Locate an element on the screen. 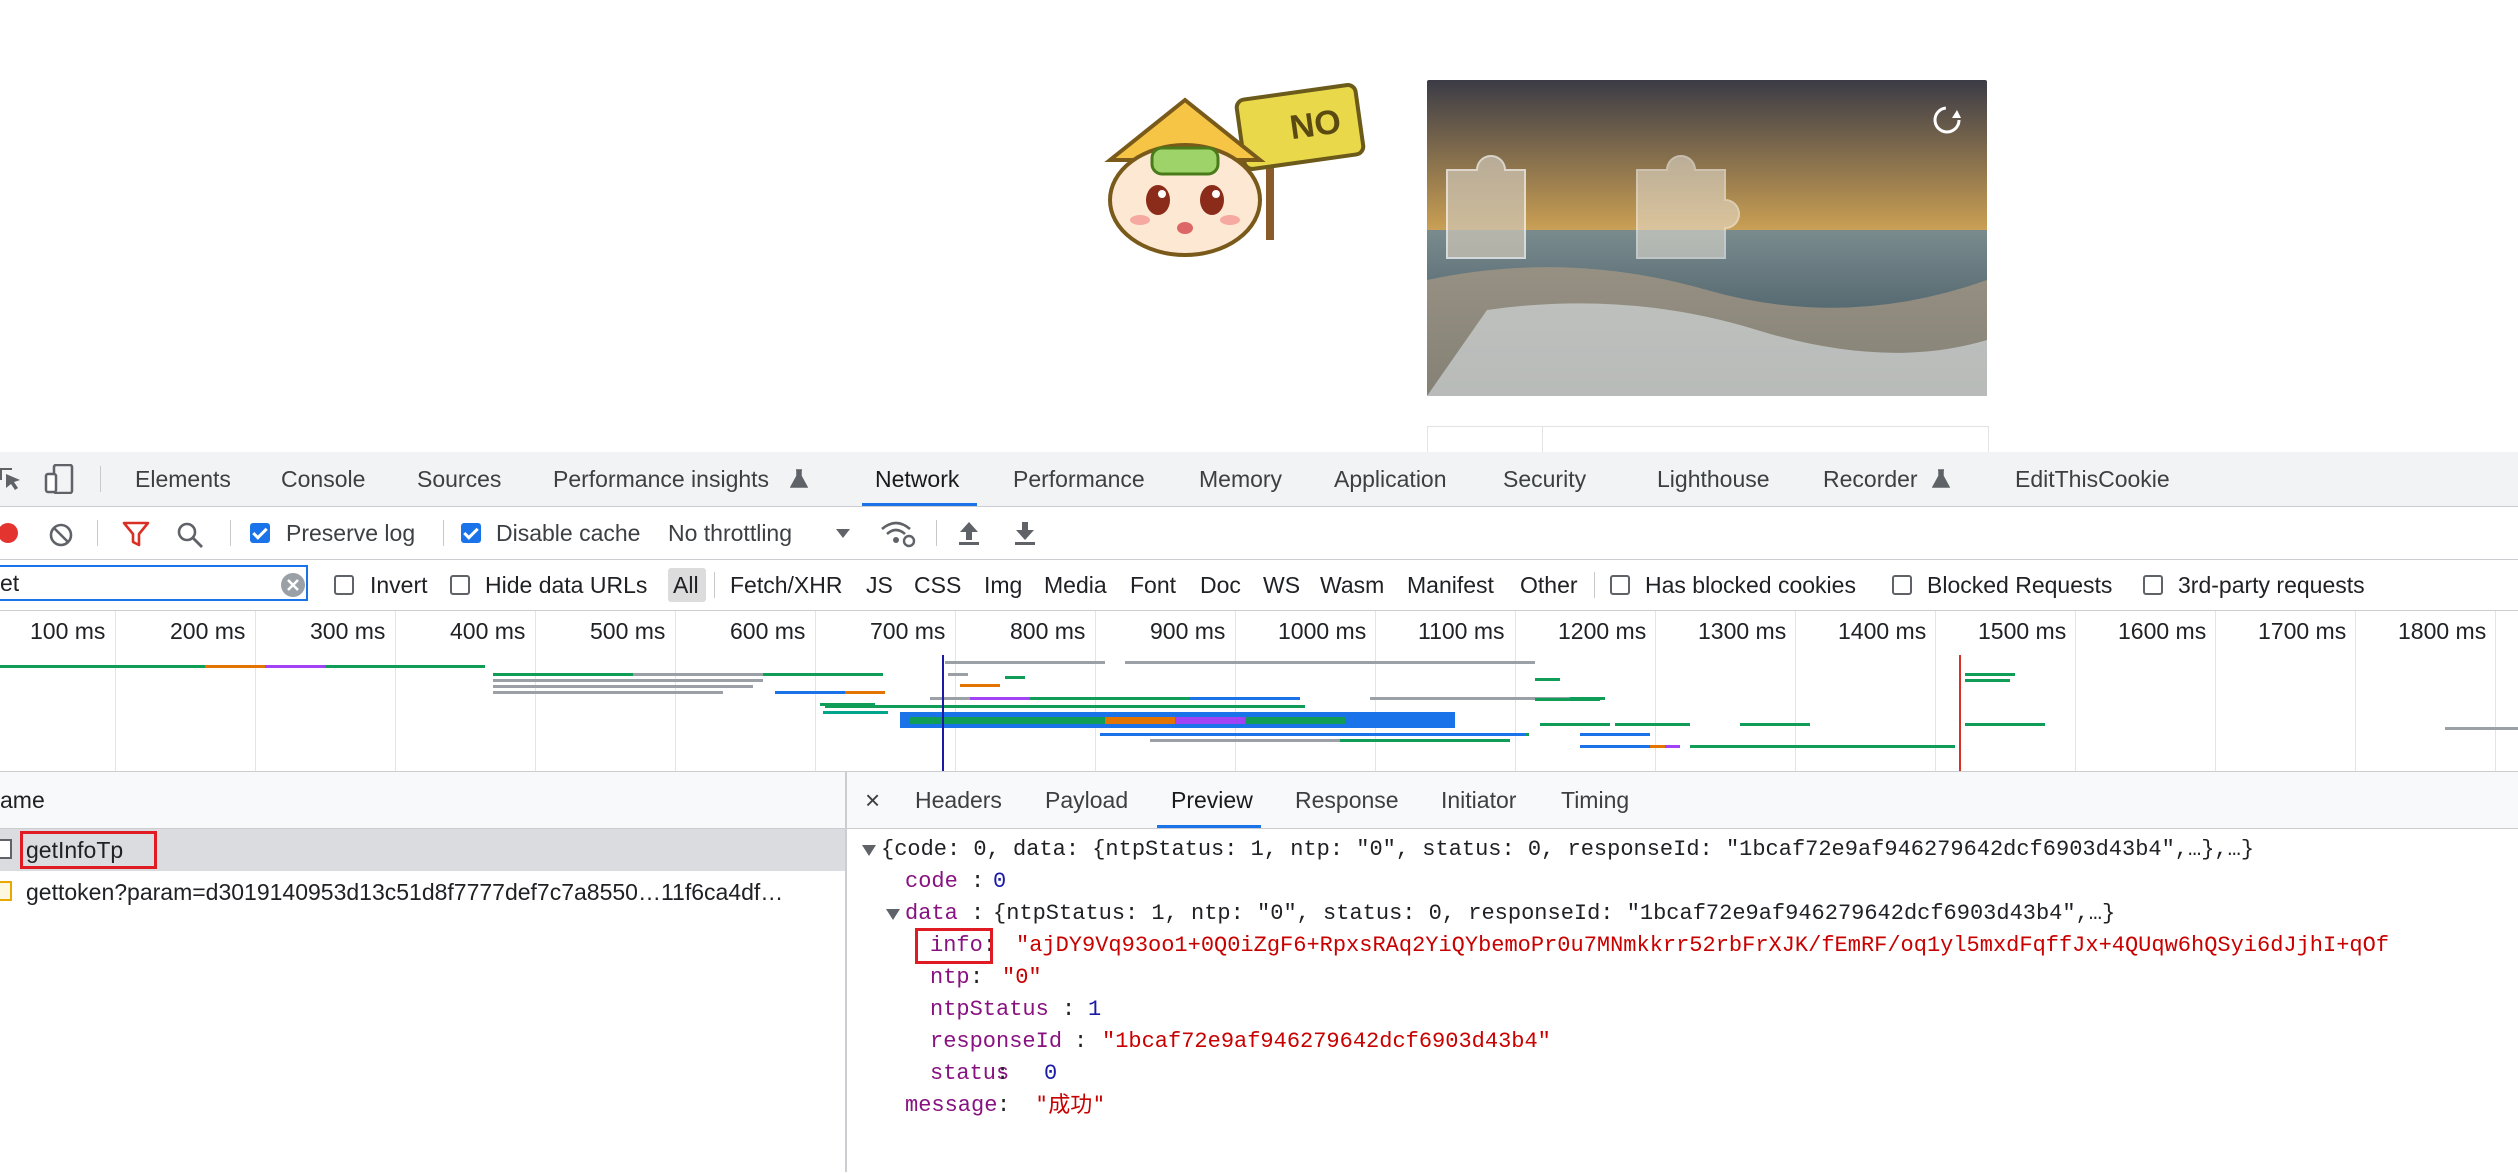  hide-data-urls-checkbox is located at coordinates (460, 585).